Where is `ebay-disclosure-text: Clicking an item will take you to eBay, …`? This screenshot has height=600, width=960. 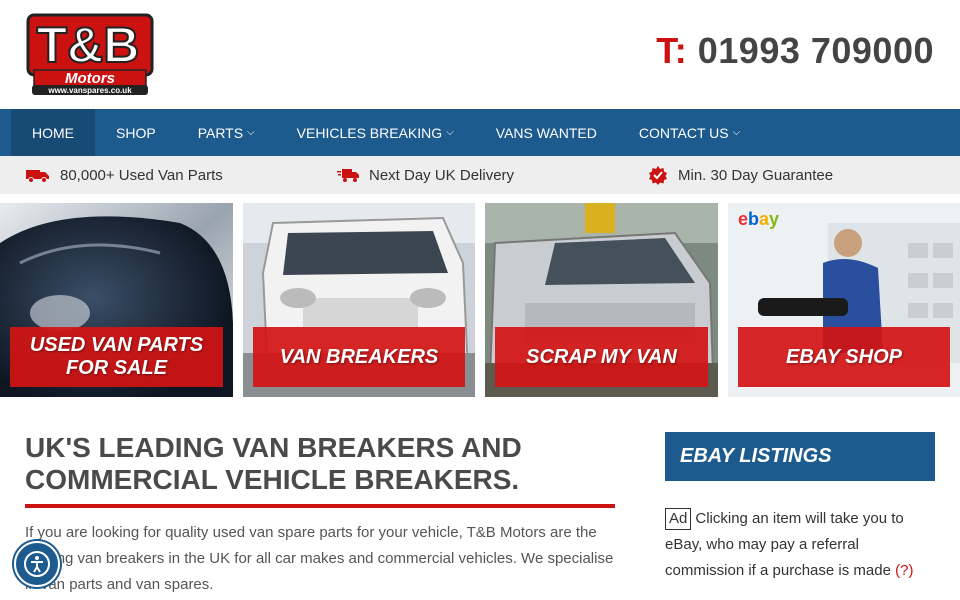
ebay-disclosure-text: Clicking an item will take you to eBay, … is located at coordinates (784, 544).